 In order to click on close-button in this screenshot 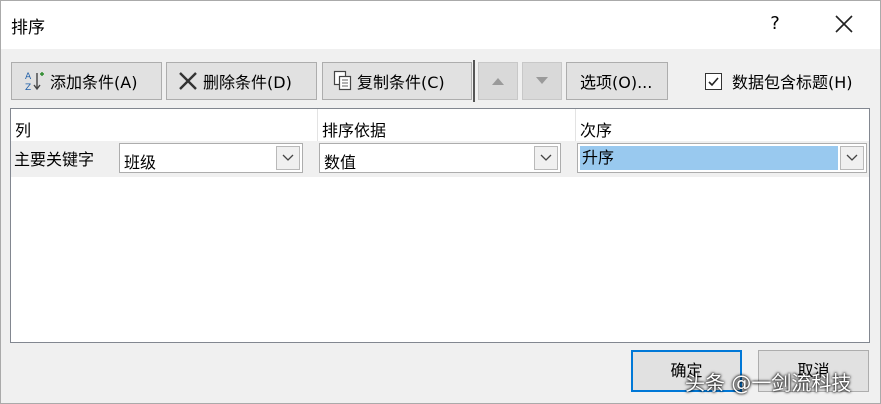, I will do `click(844, 24)`.